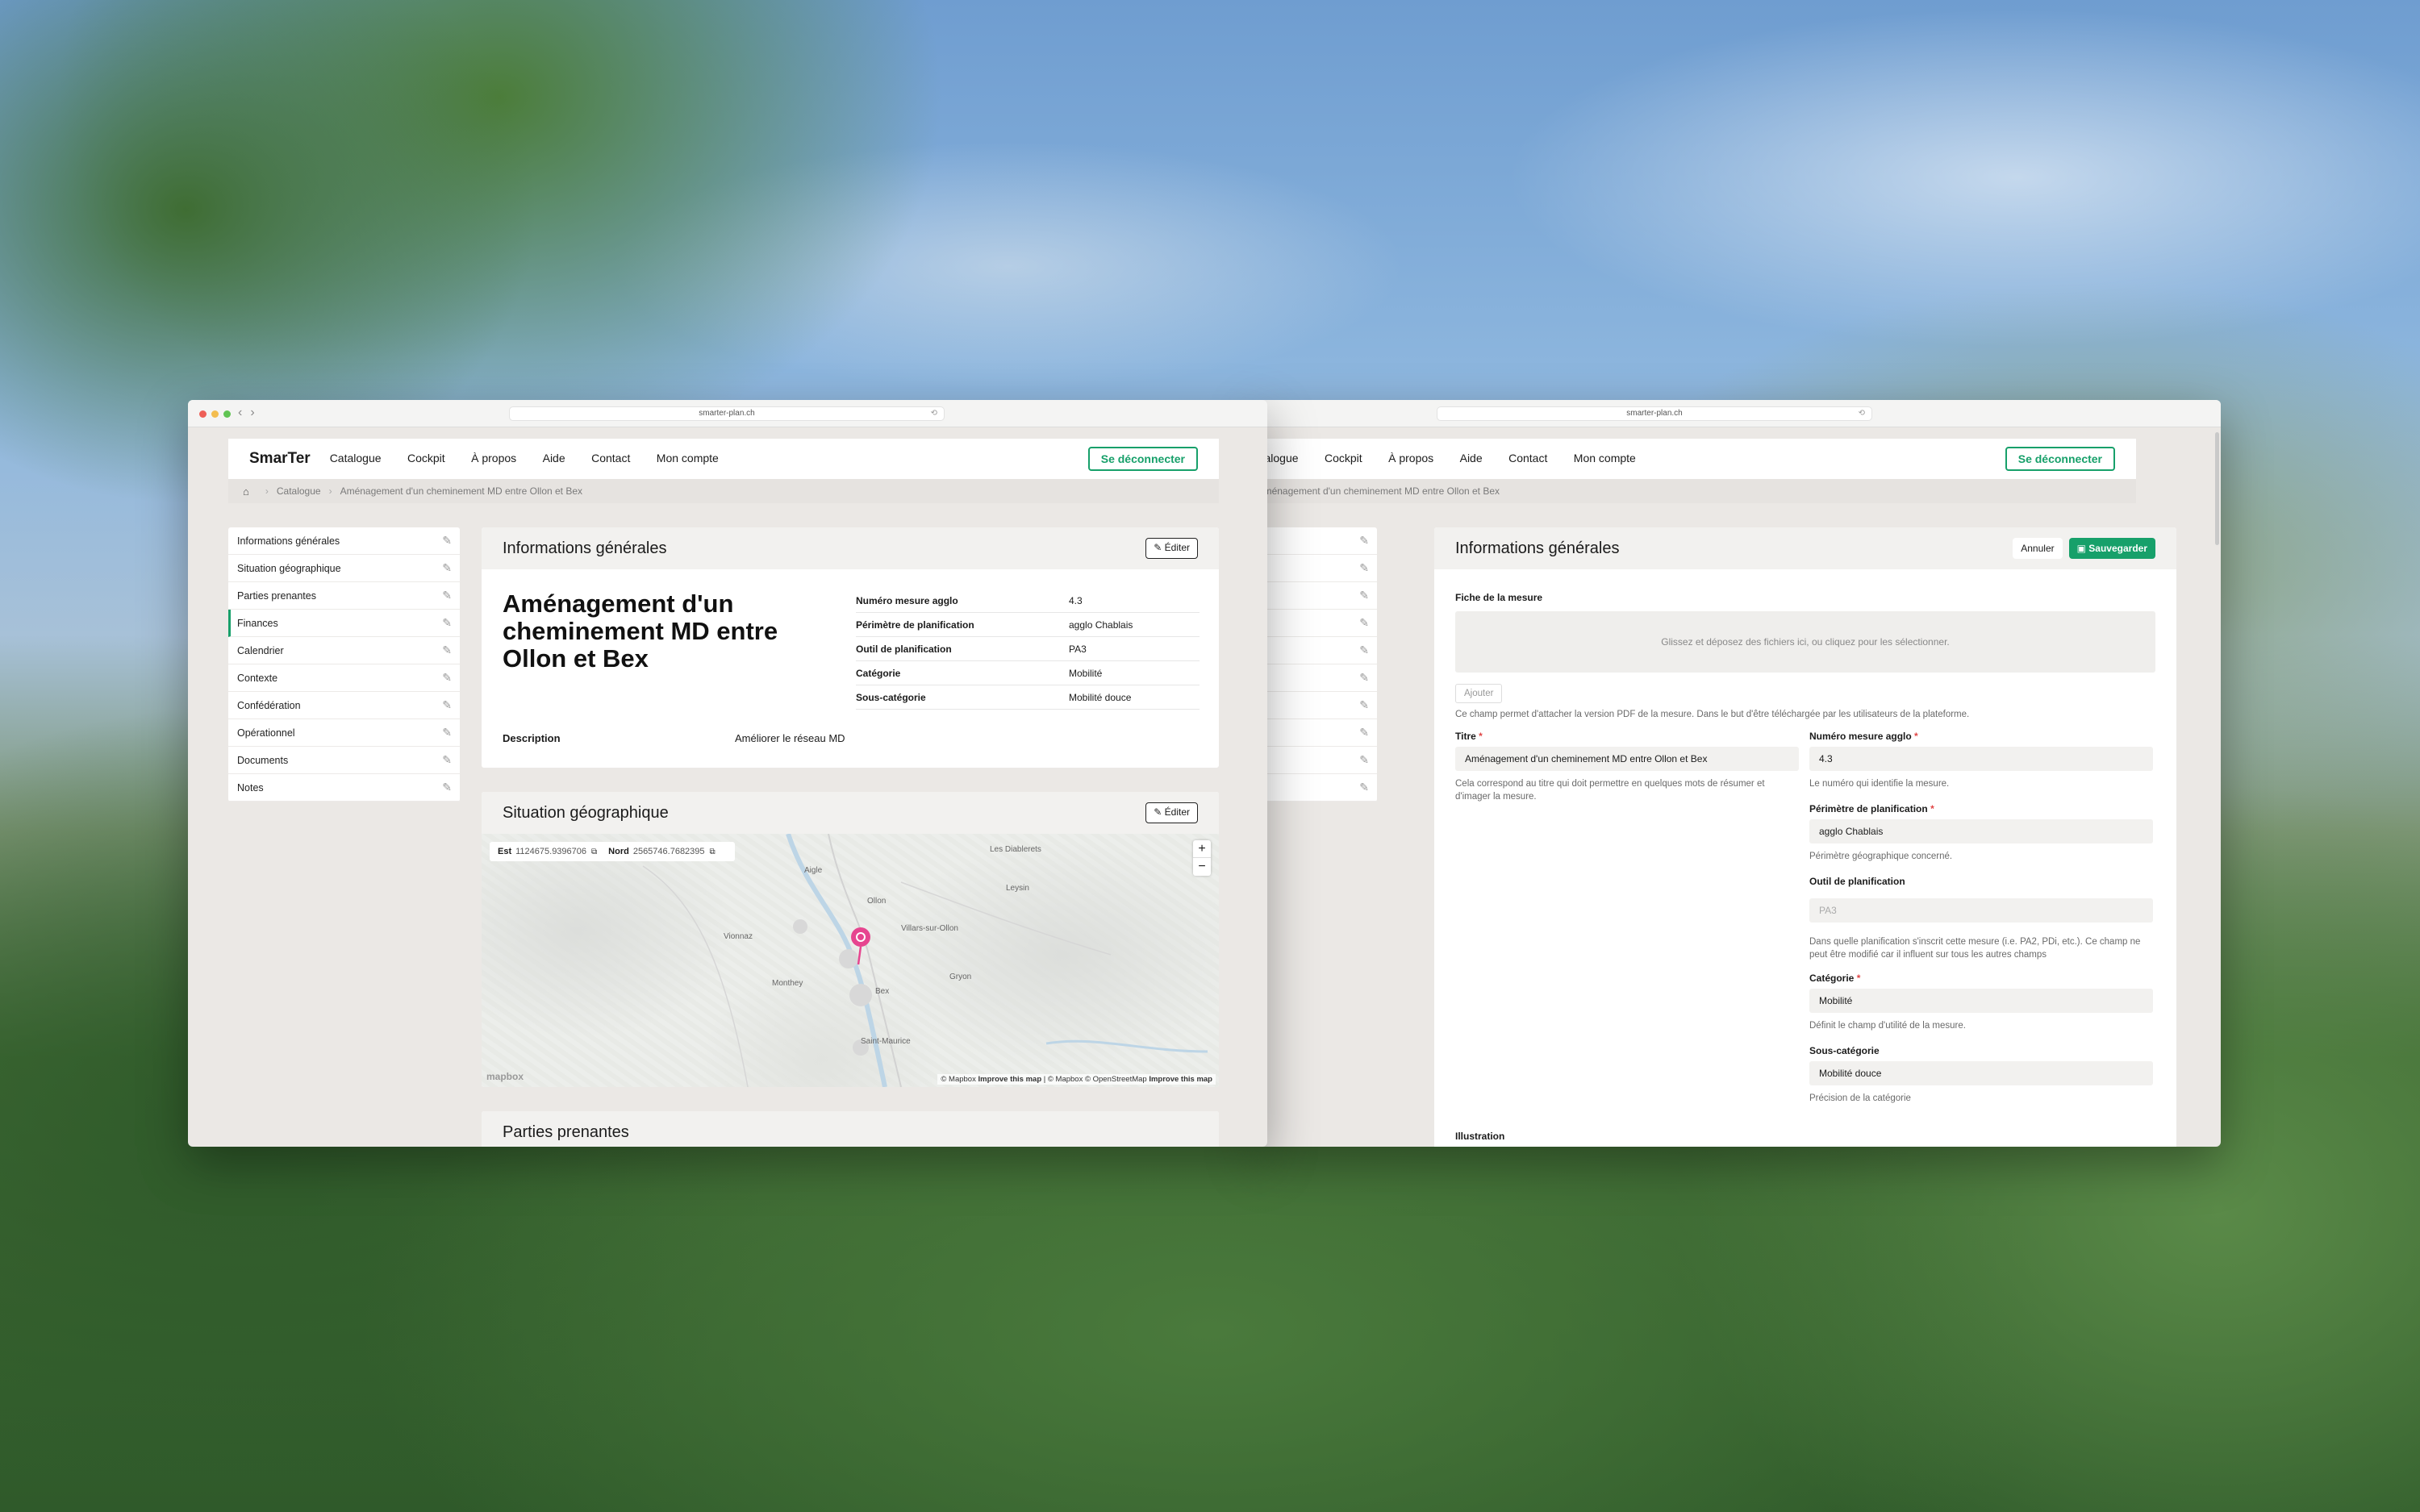  Describe the element at coordinates (2038, 548) in the screenshot. I see `cancel-button: Annuler` at that location.